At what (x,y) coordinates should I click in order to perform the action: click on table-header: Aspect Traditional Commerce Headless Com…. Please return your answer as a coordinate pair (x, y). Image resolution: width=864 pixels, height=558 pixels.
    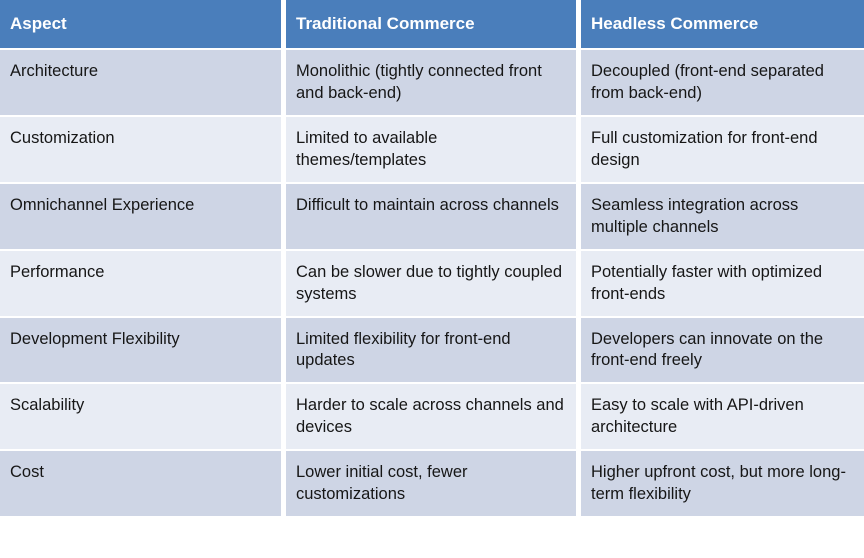
    Looking at the image, I should click on (432, 25).